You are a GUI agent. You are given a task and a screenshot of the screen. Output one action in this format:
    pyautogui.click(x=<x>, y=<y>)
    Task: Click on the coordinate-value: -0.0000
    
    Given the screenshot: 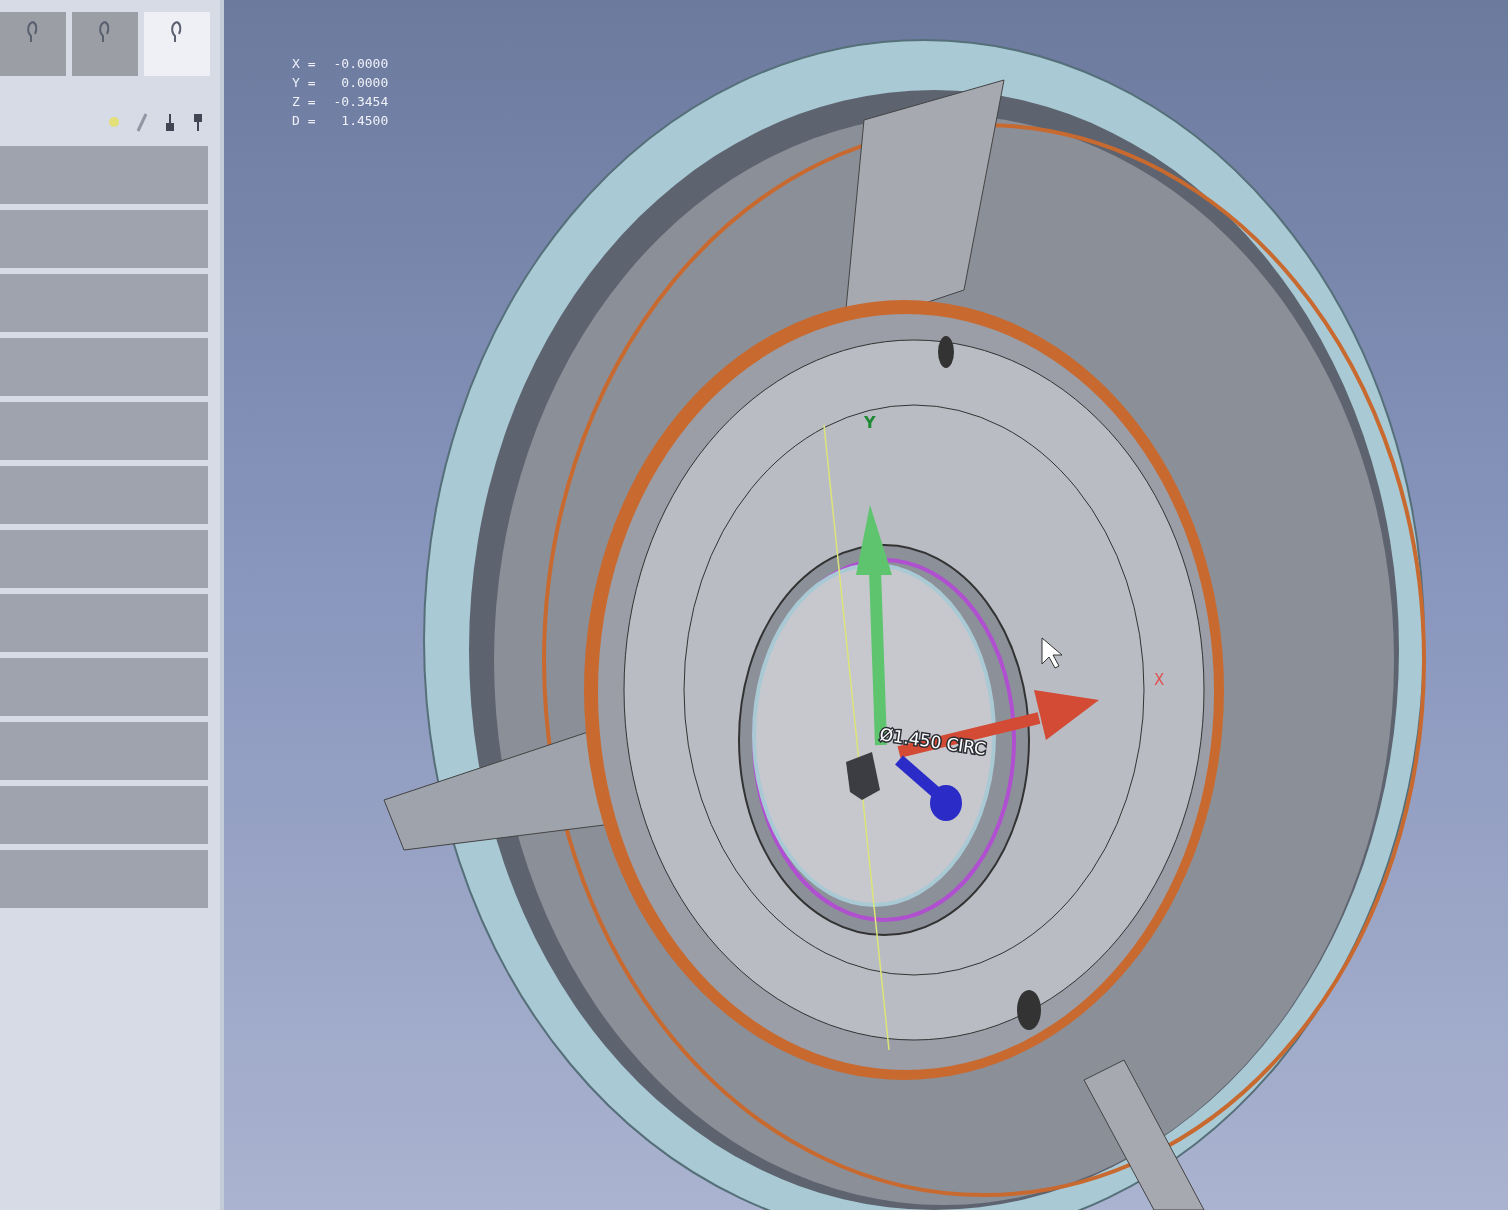 What is the action you would take?
    pyautogui.click(x=361, y=64)
    